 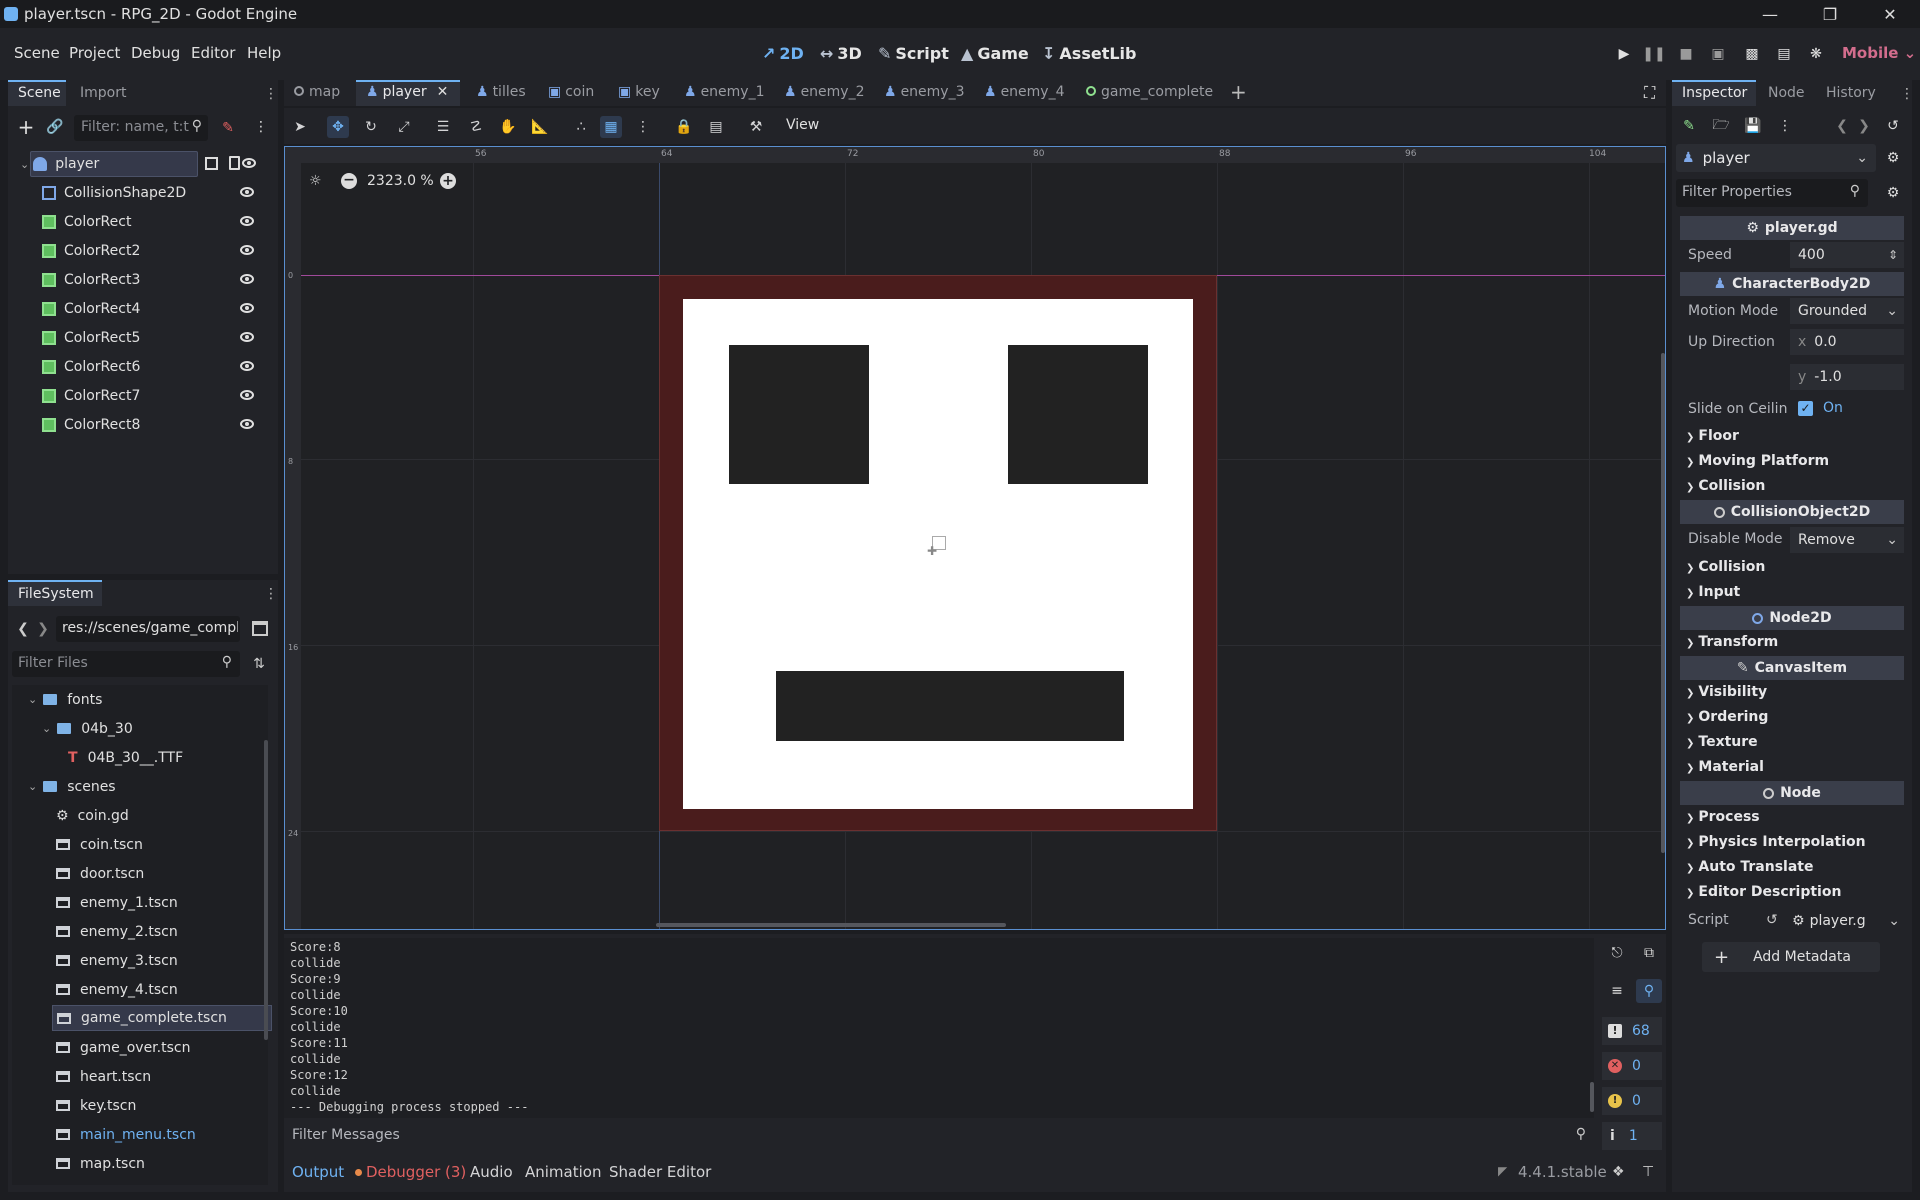 What do you see at coordinates (1847, 377) in the screenshot?
I see `up-direction-y-field: y -1.0` at bounding box center [1847, 377].